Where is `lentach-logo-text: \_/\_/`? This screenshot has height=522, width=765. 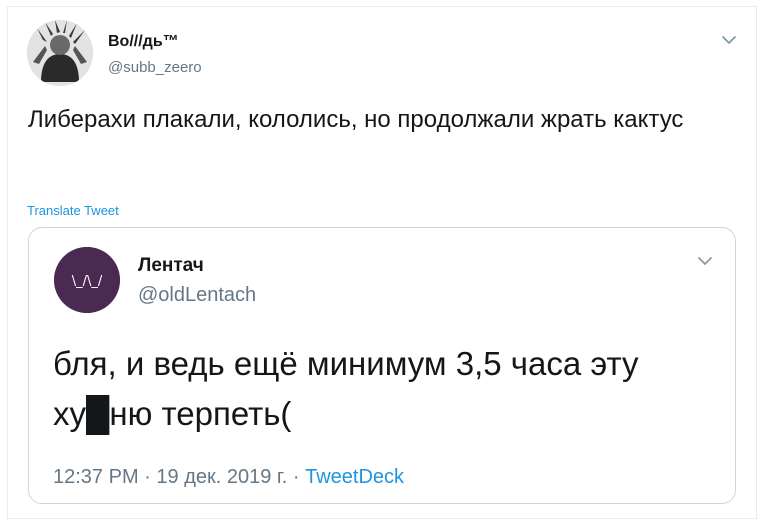 lentach-logo-text: \_/\_/ is located at coordinates (87, 281).